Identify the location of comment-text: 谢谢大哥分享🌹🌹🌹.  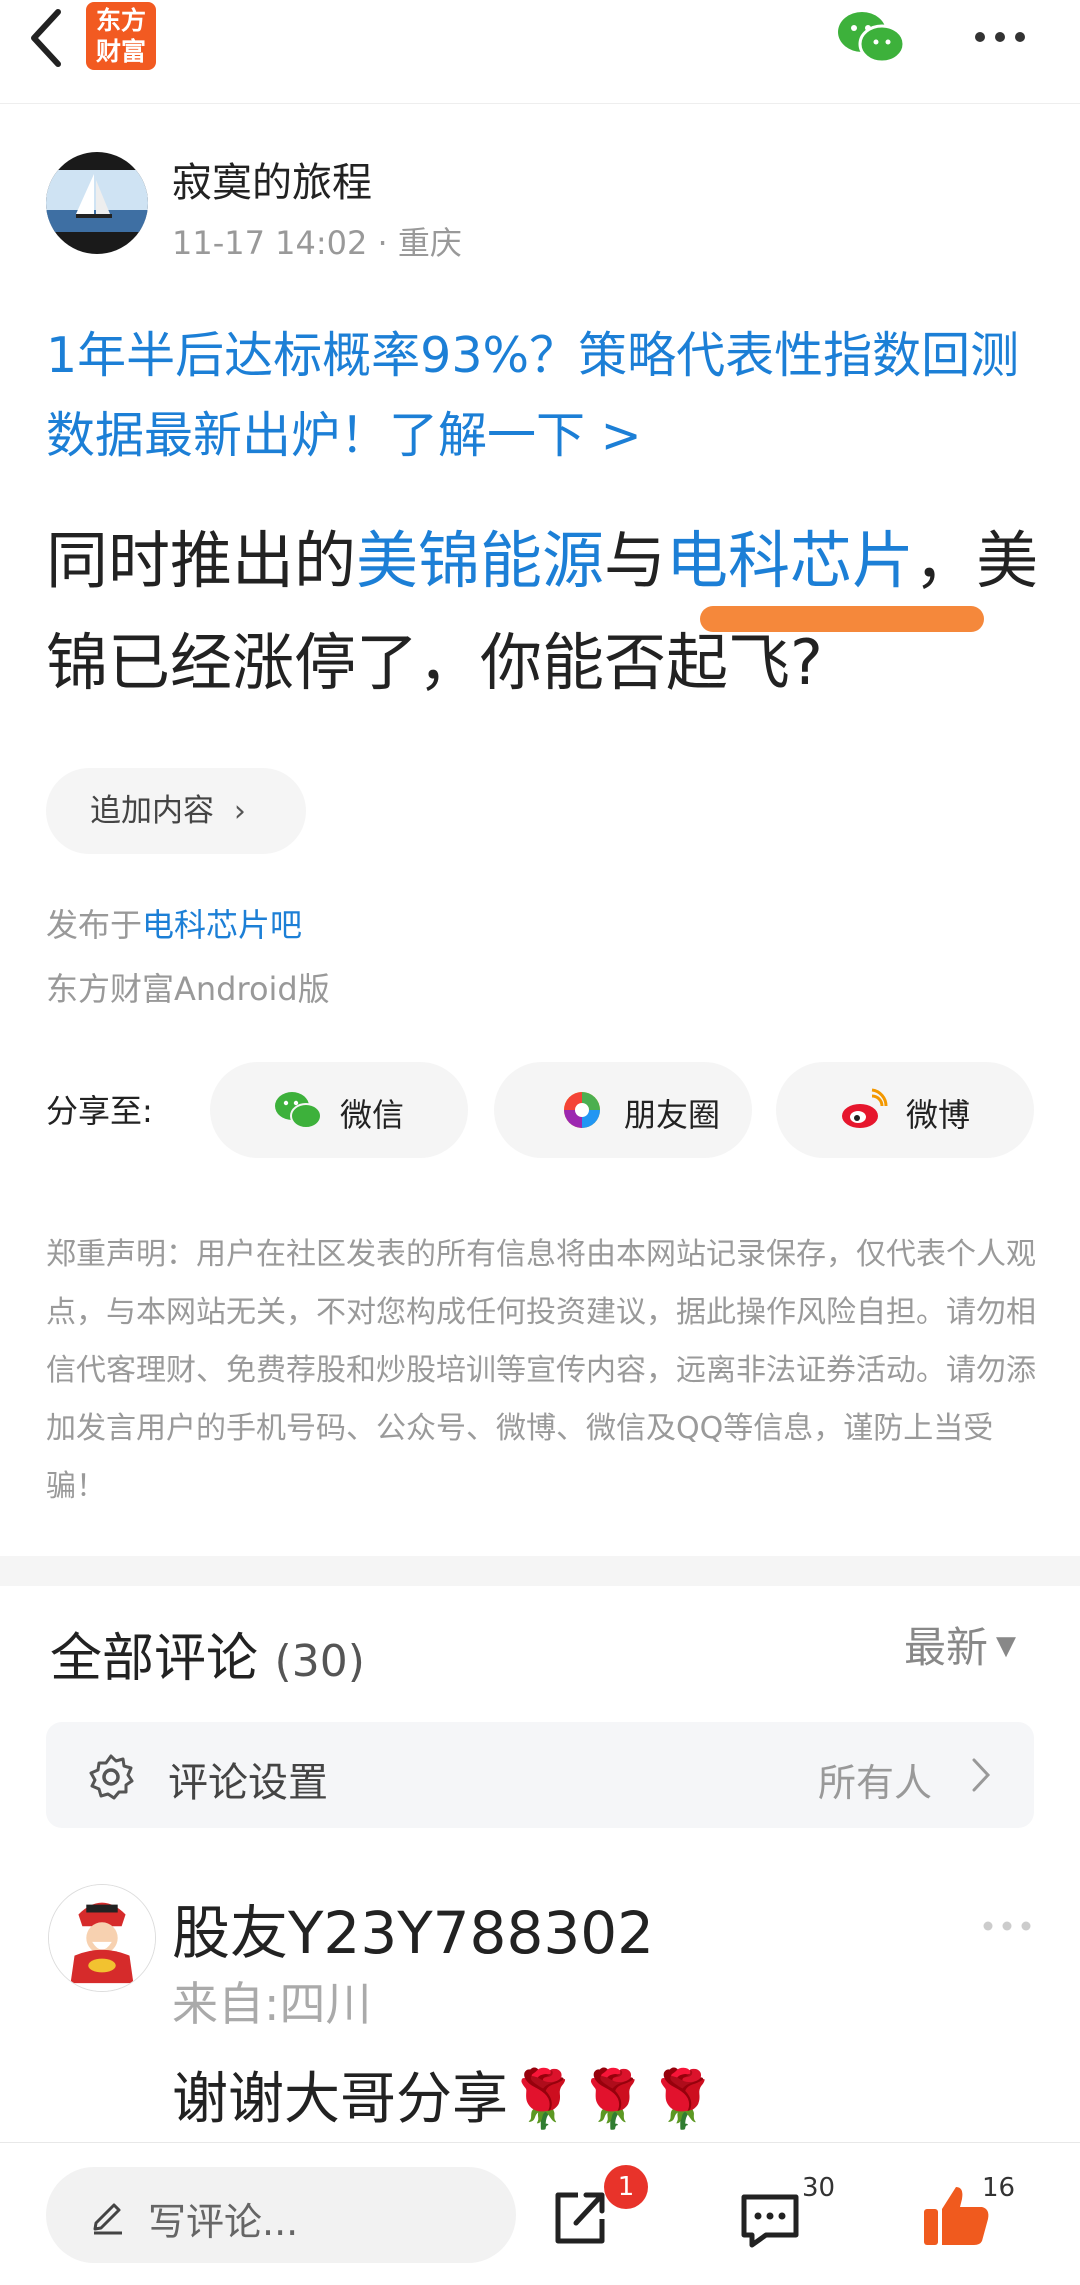
(445, 2099).